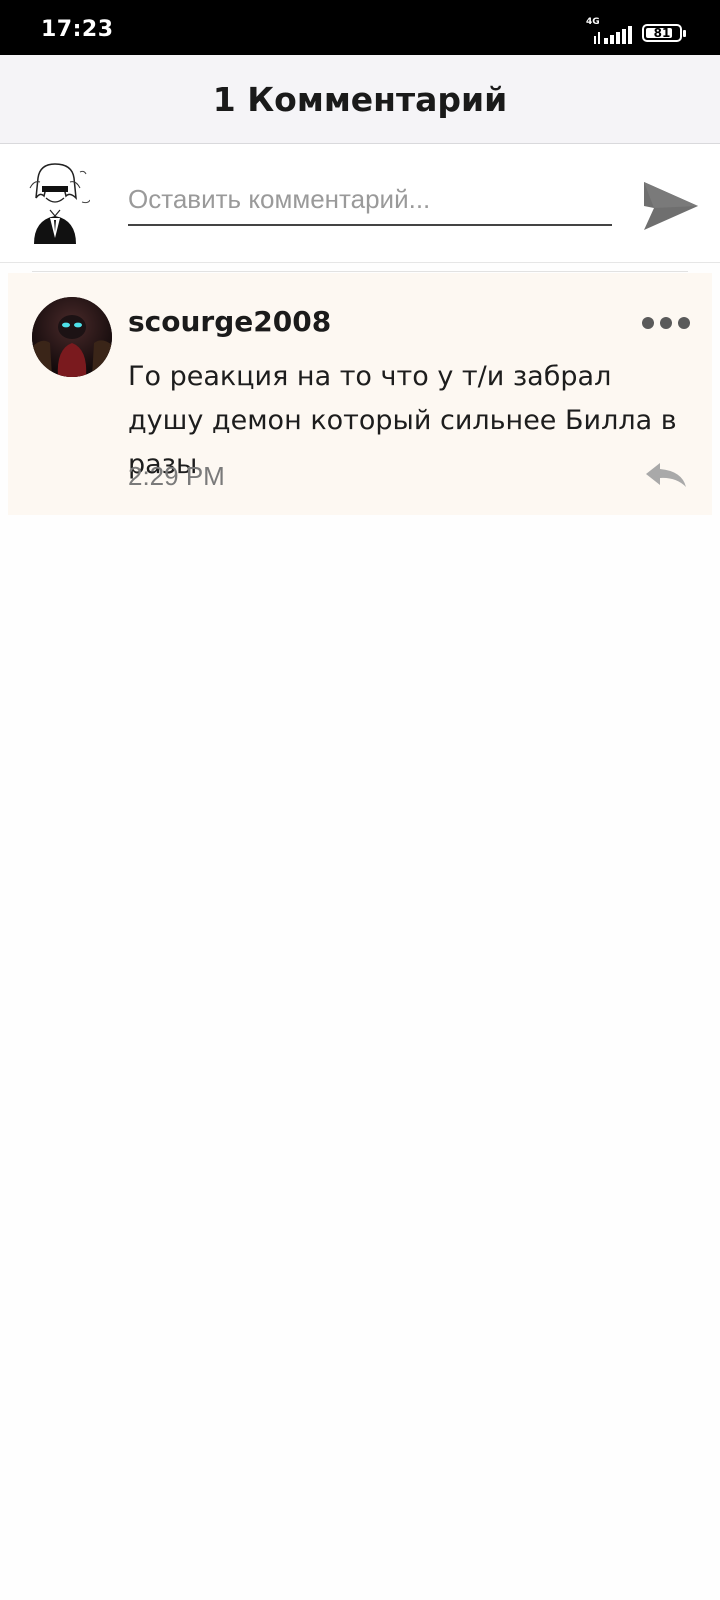 This screenshot has height=1600, width=720. What do you see at coordinates (609, 31) in the screenshot?
I see `signal-icon: 4G` at bounding box center [609, 31].